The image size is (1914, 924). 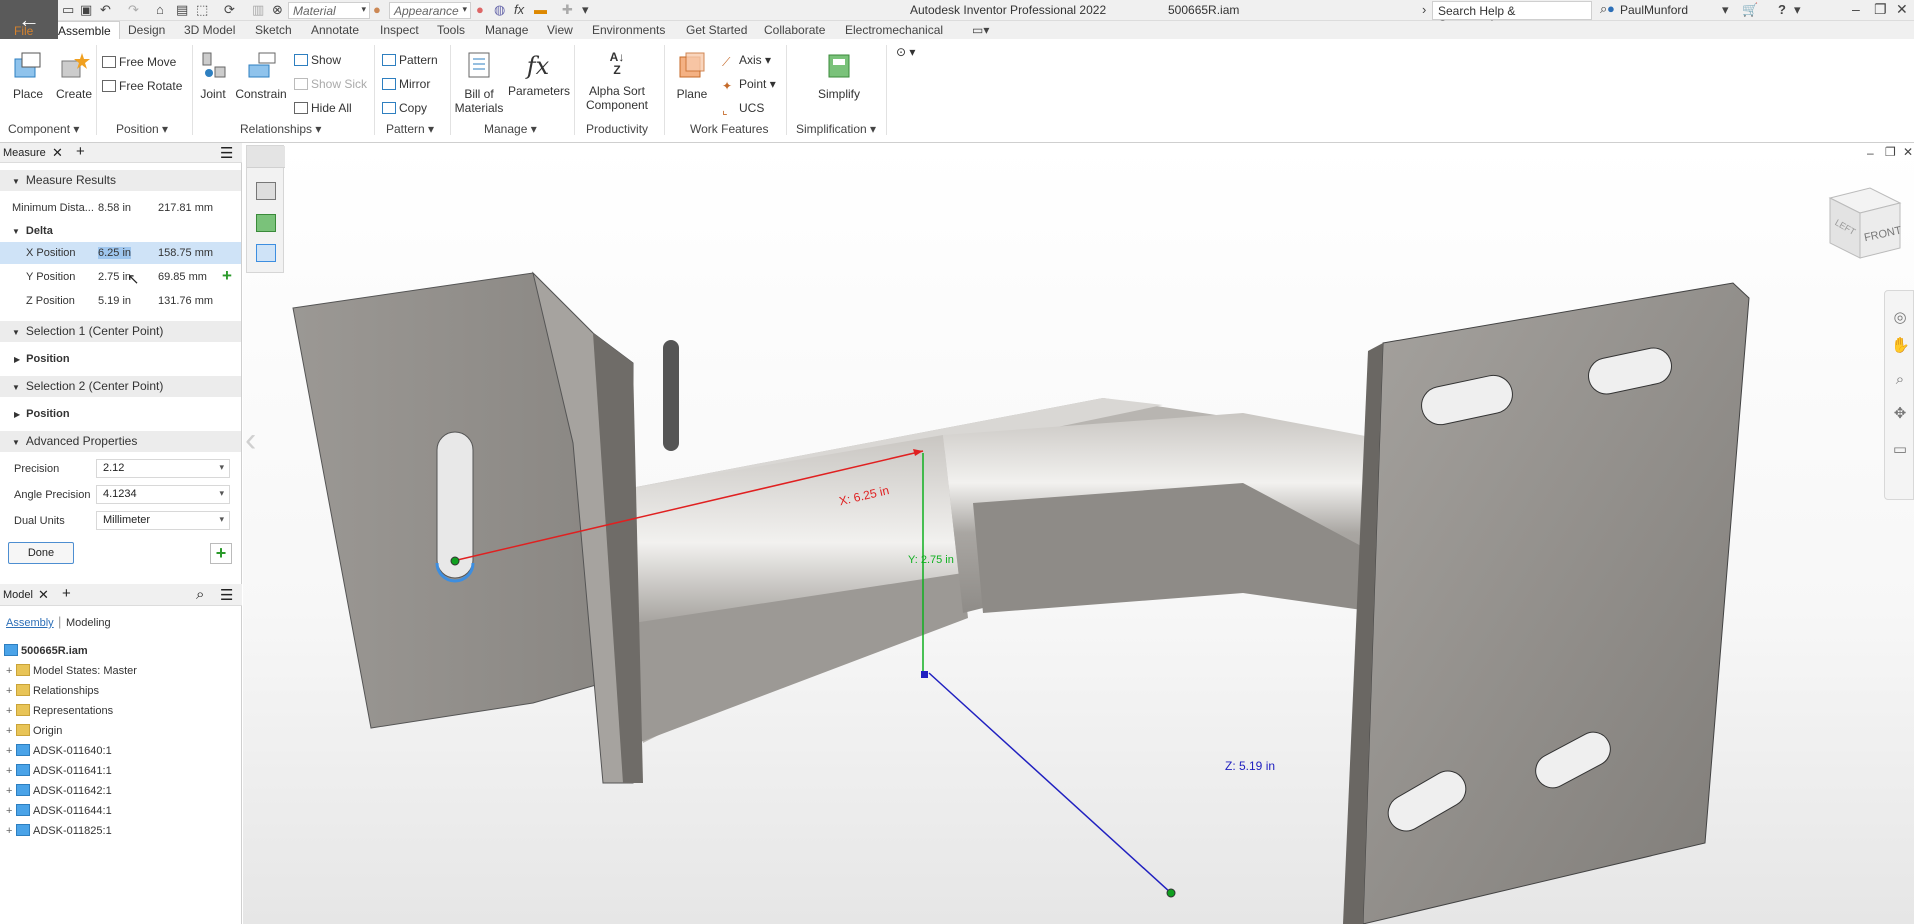 What do you see at coordinates (894, 30) in the screenshot?
I see `tab-electromechanical: Electromechanical` at bounding box center [894, 30].